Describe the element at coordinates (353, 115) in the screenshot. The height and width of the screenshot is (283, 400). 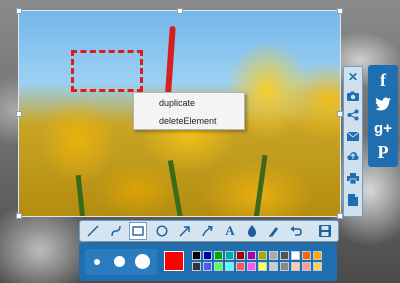
I see `share-icon` at that location.